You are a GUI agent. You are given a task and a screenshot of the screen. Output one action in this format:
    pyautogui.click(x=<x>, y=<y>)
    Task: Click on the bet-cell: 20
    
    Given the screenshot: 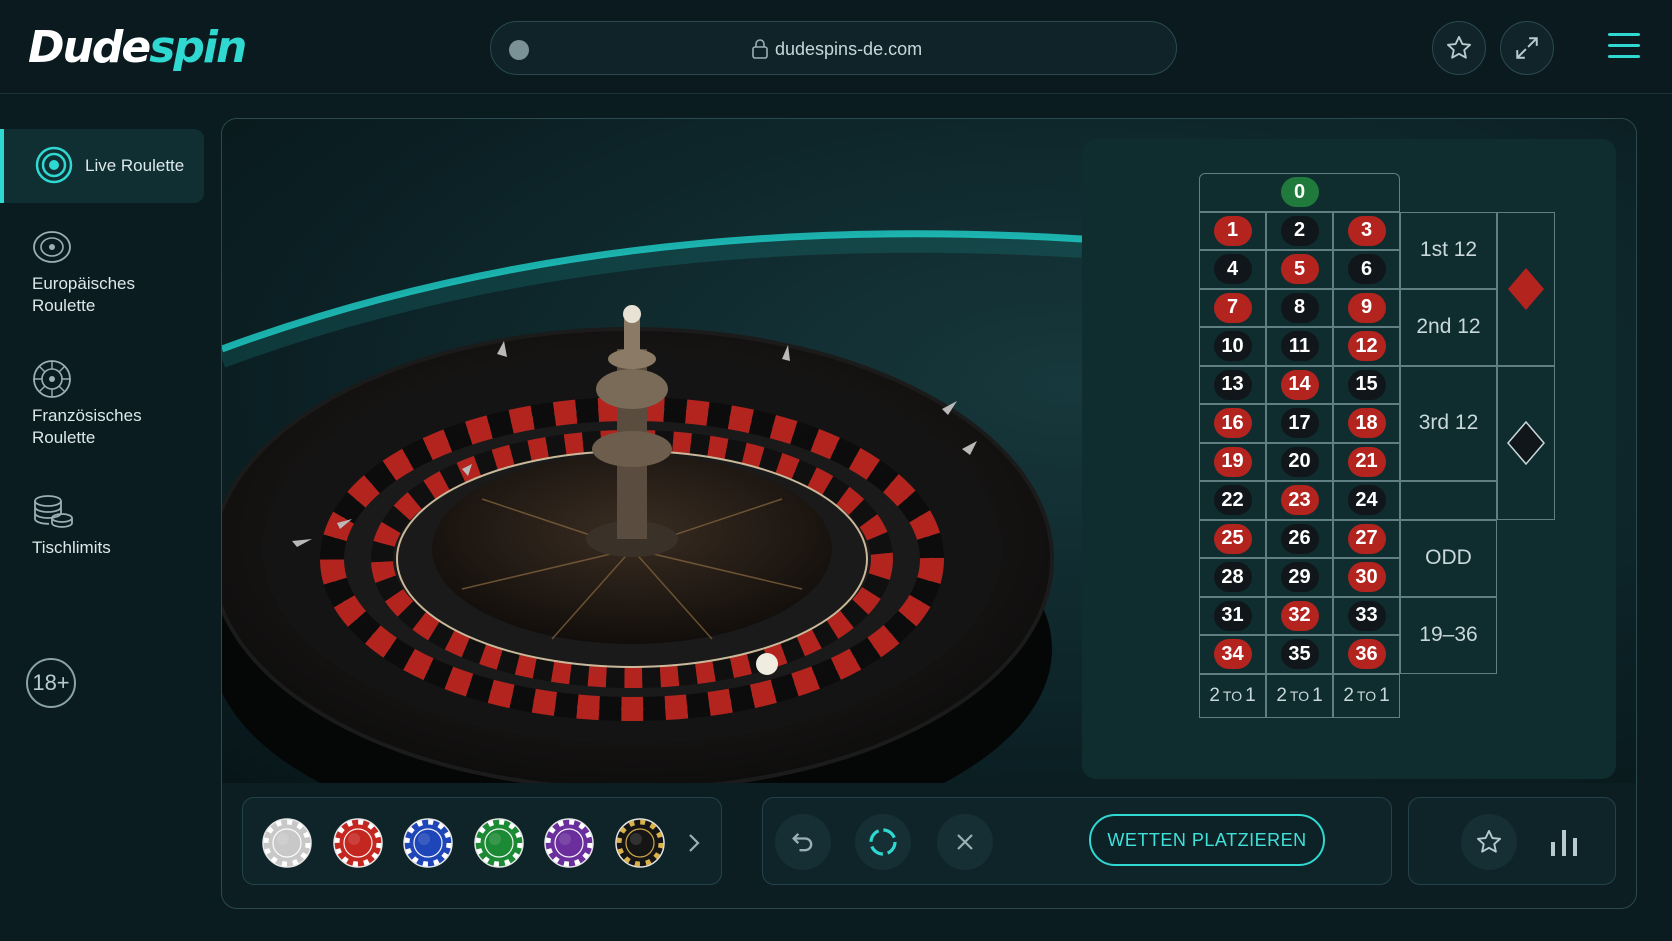 What is the action you would take?
    pyautogui.click(x=1299, y=461)
    